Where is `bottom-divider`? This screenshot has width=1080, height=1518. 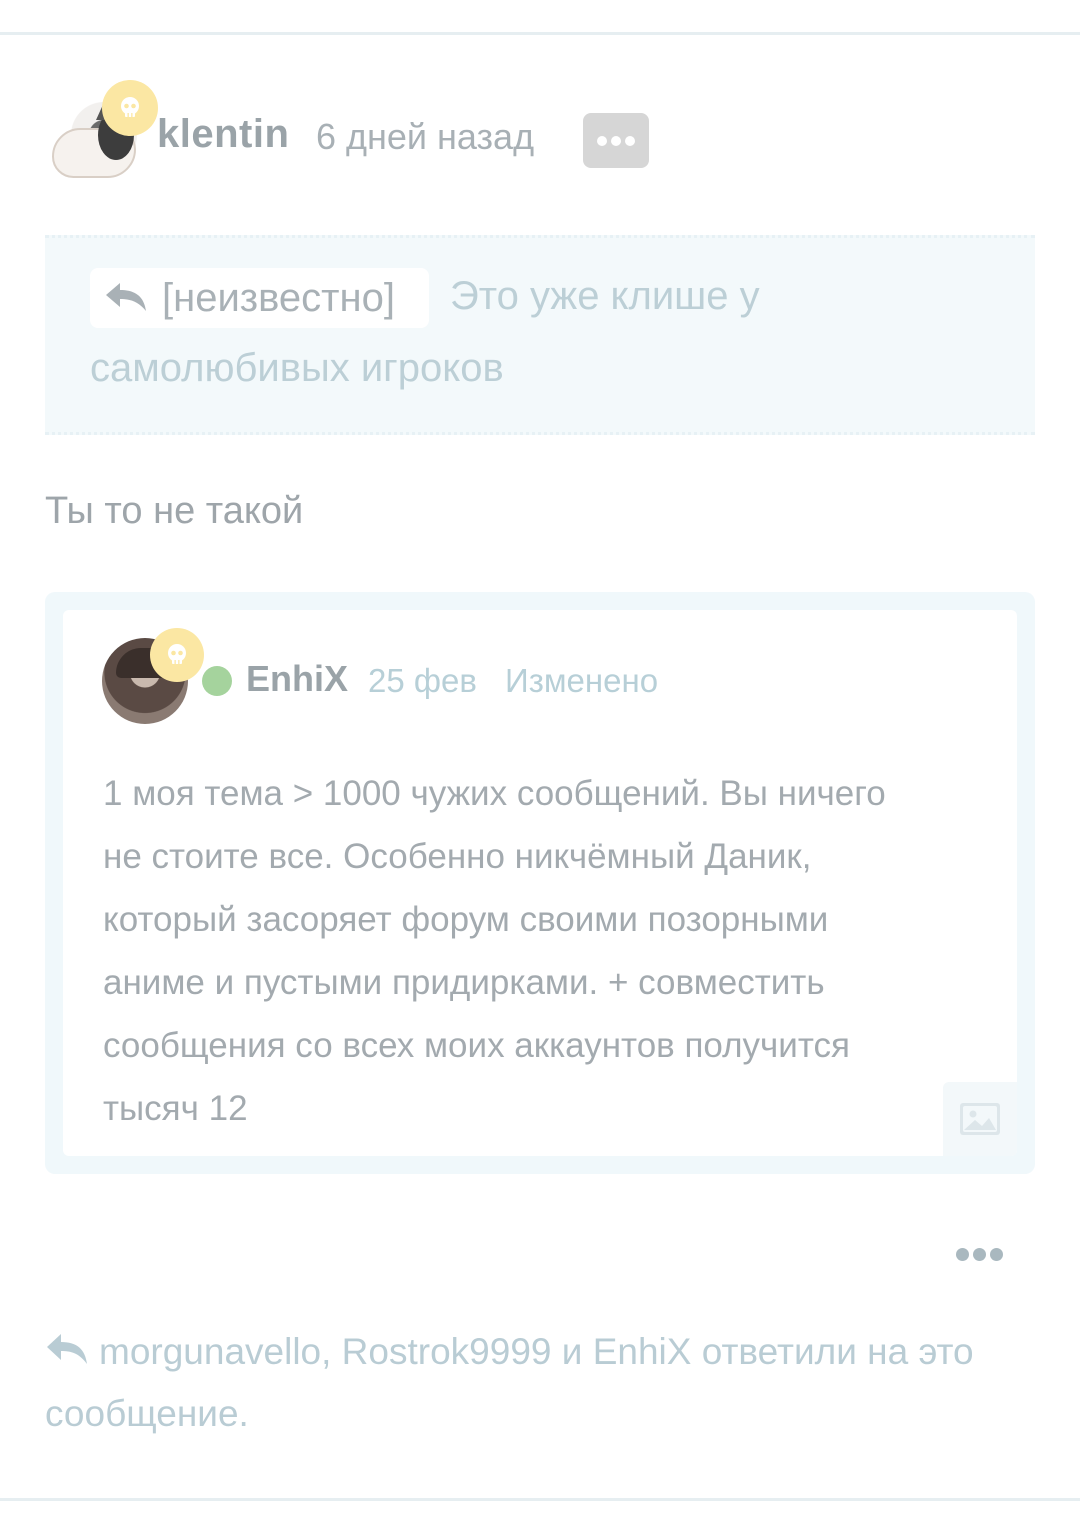
bottom-divider is located at coordinates (540, 1499).